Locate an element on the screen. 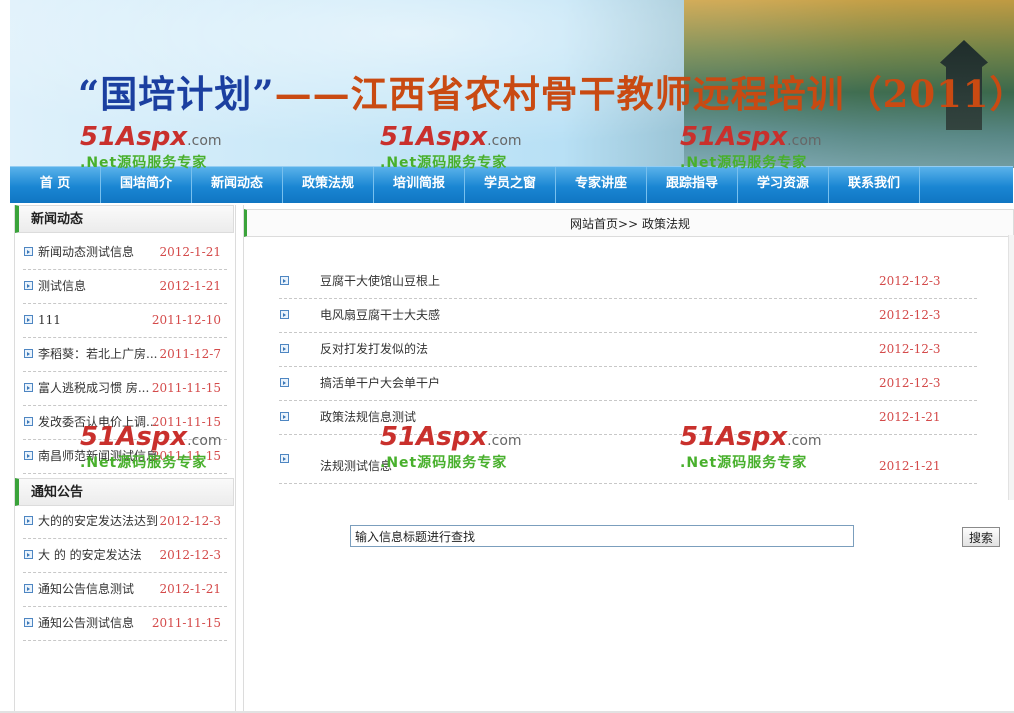 This screenshot has height=713, width=1014. news-list-item: 测试信息 2012-1-21 is located at coordinates (125, 287).